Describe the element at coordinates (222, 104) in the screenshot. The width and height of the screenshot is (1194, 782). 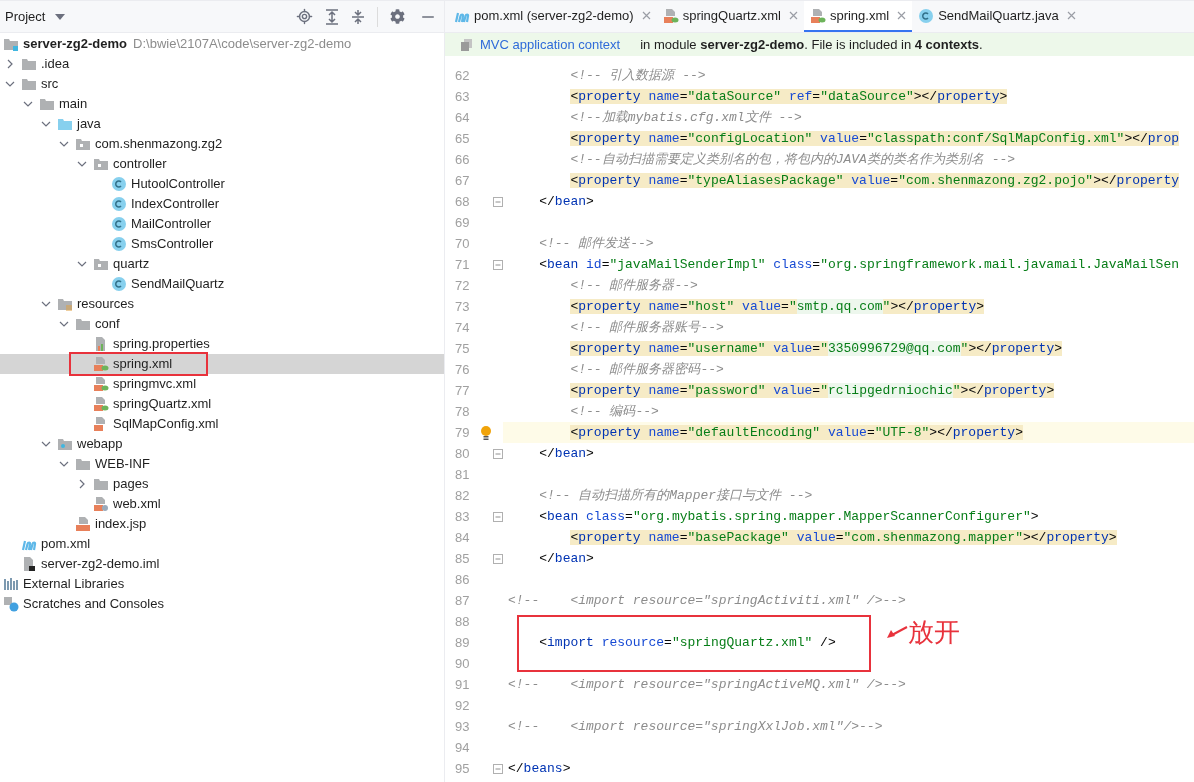
I see `tree-item: main` at that location.